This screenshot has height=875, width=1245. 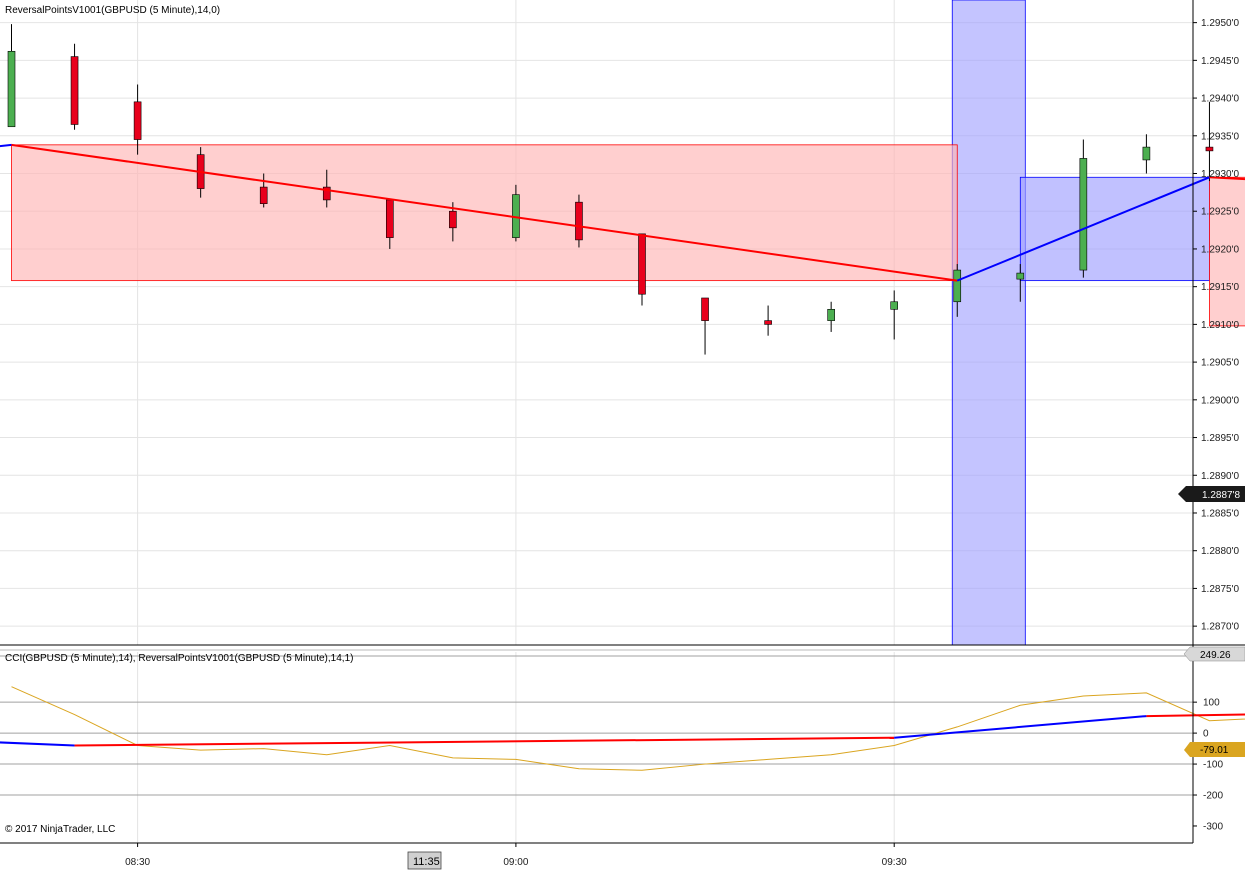 What do you see at coordinates (1220, 513) in the screenshot?
I see `y-tick-label: 1.2885'0` at bounding box center [1220, 513].